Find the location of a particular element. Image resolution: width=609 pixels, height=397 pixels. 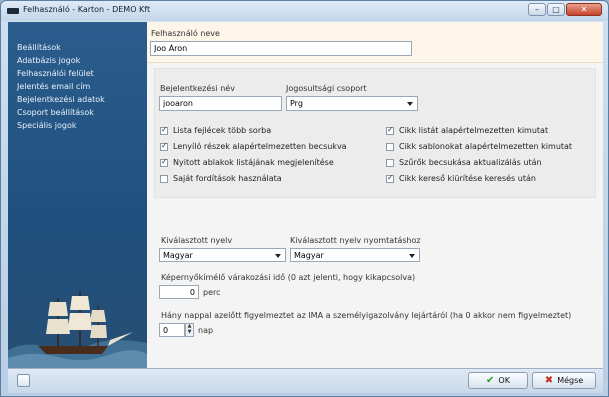

minimize-icon: – is located at coordinates (537, 9).